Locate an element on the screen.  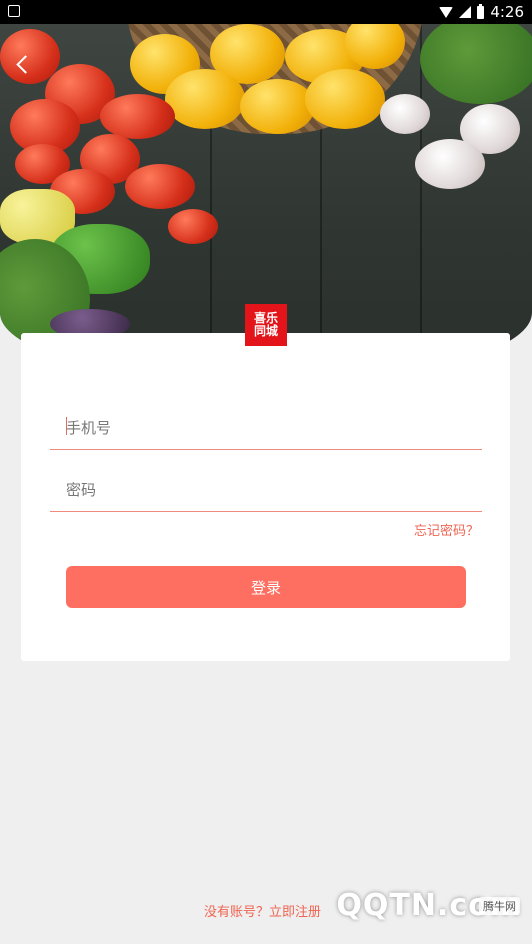
password-field-row is located at coordinates (266, 481).